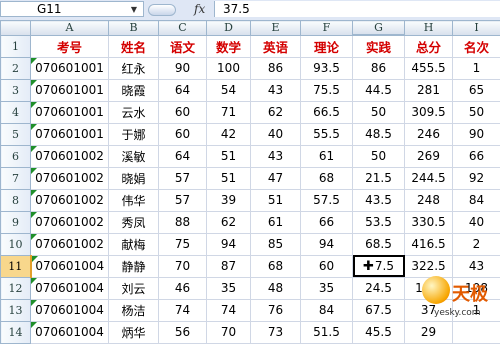 The width and height of the screenshot is (500, 344). I want to click on cell: 70, so click(183, 266).